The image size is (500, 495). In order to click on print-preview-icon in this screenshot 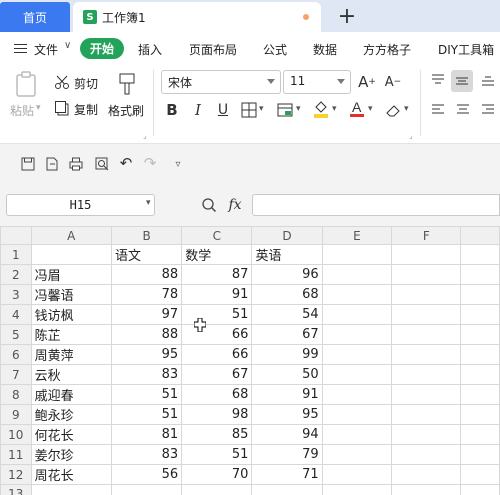, I will do `click(102, 164)`.